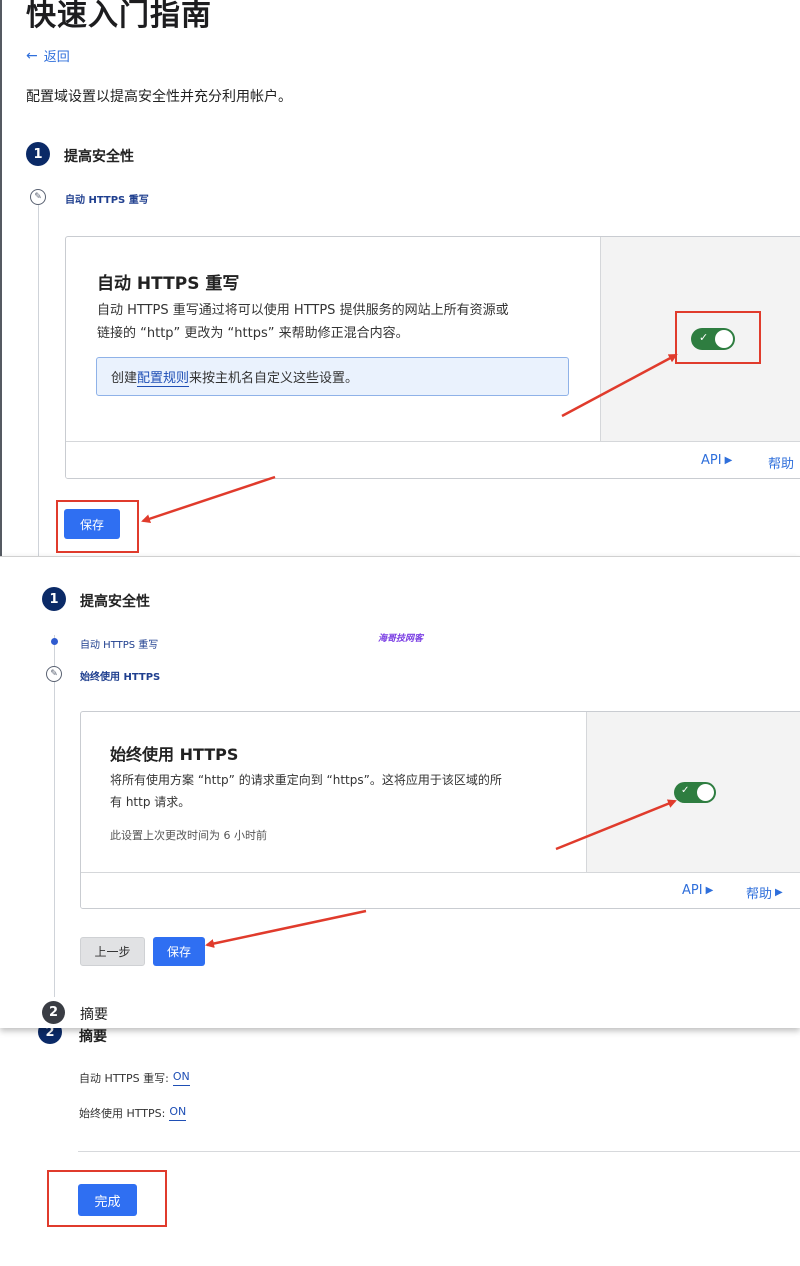 The image size is (800, 1266). What do you see at coordinates (695, 792) in the screenshot?
I see `always-https-toggle: ✓` at bounding box center [695, 792].